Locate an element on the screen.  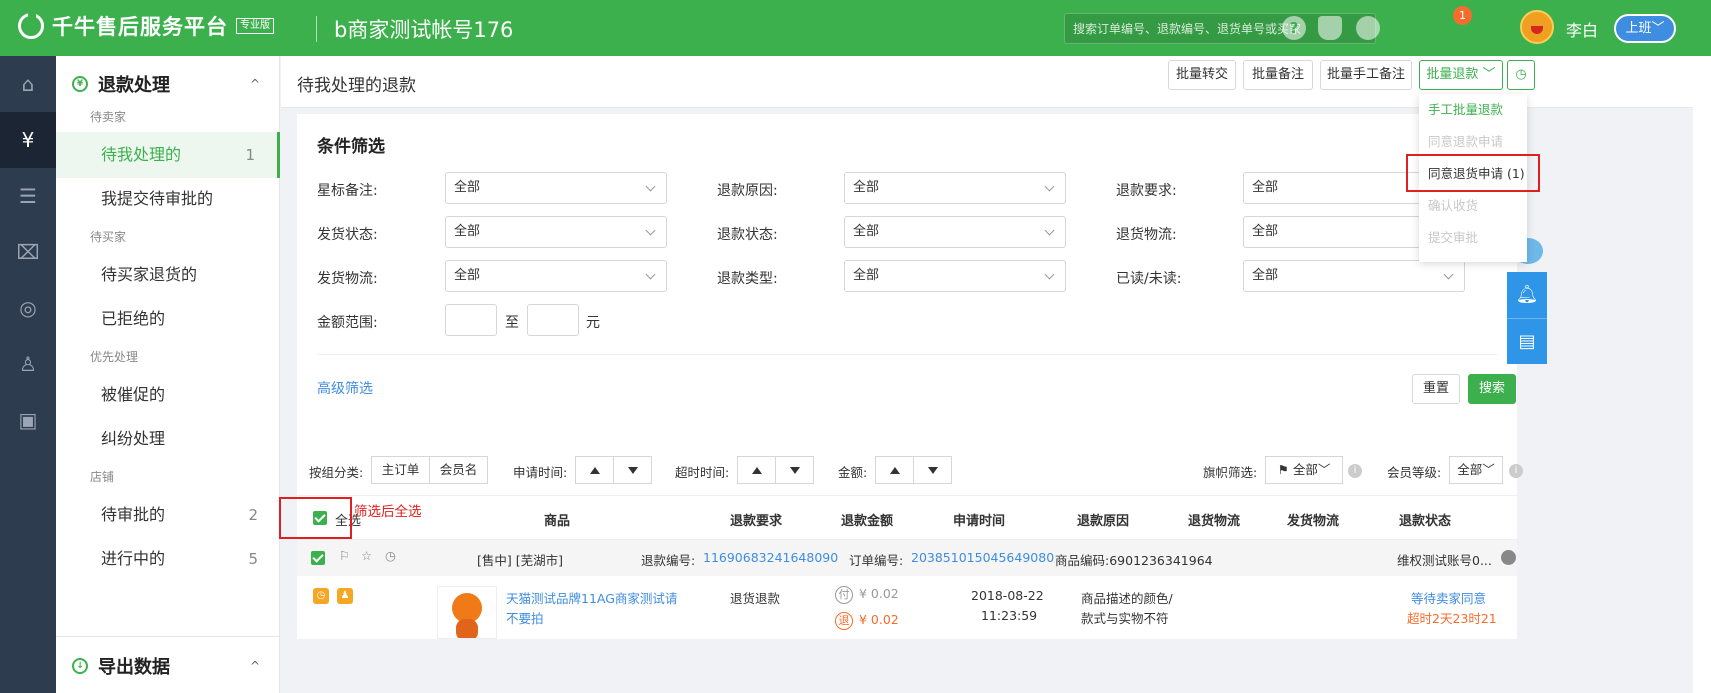
bell-icon is located at coordinates (1330, 28).